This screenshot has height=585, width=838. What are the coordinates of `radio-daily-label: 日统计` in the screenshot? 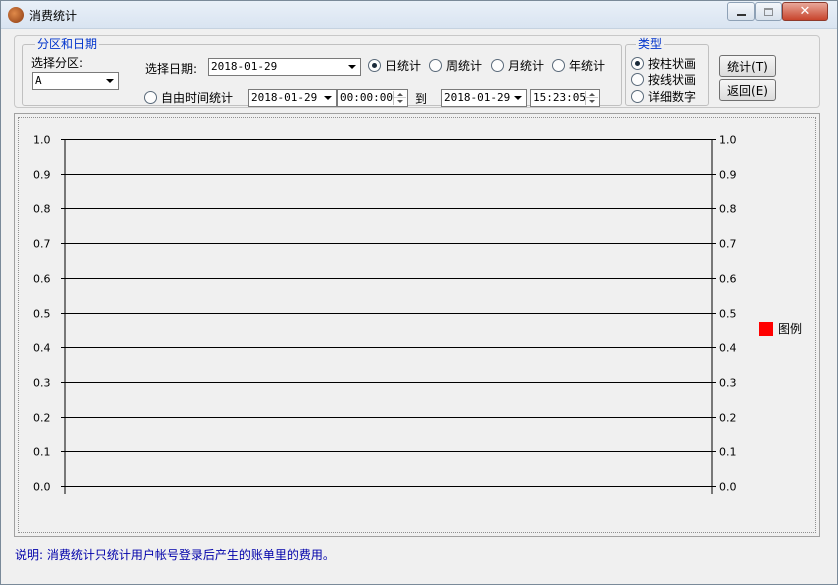 It's located at (403, 66).